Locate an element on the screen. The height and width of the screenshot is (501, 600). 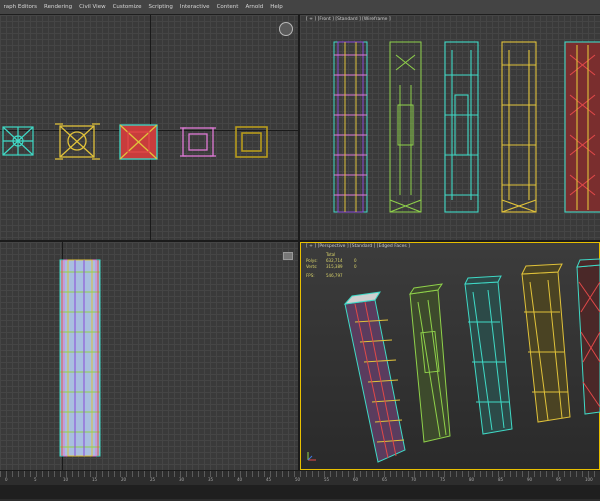
tick-label: 65 is located at coordinates (385, 479).